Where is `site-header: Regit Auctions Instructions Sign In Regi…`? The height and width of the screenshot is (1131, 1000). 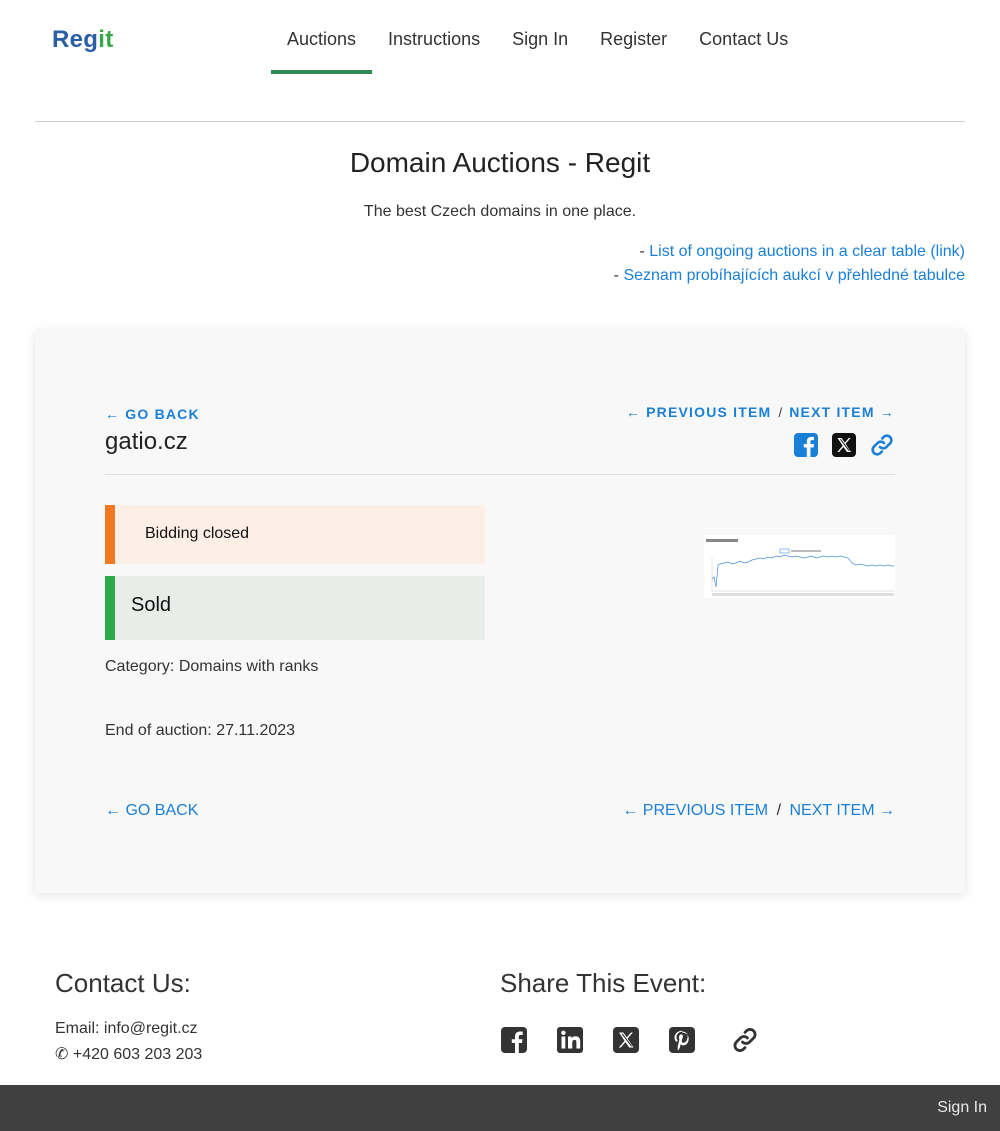 site-header: Regit Auctions Instructions Sign In Regi… is located at coordinates (500, 61).